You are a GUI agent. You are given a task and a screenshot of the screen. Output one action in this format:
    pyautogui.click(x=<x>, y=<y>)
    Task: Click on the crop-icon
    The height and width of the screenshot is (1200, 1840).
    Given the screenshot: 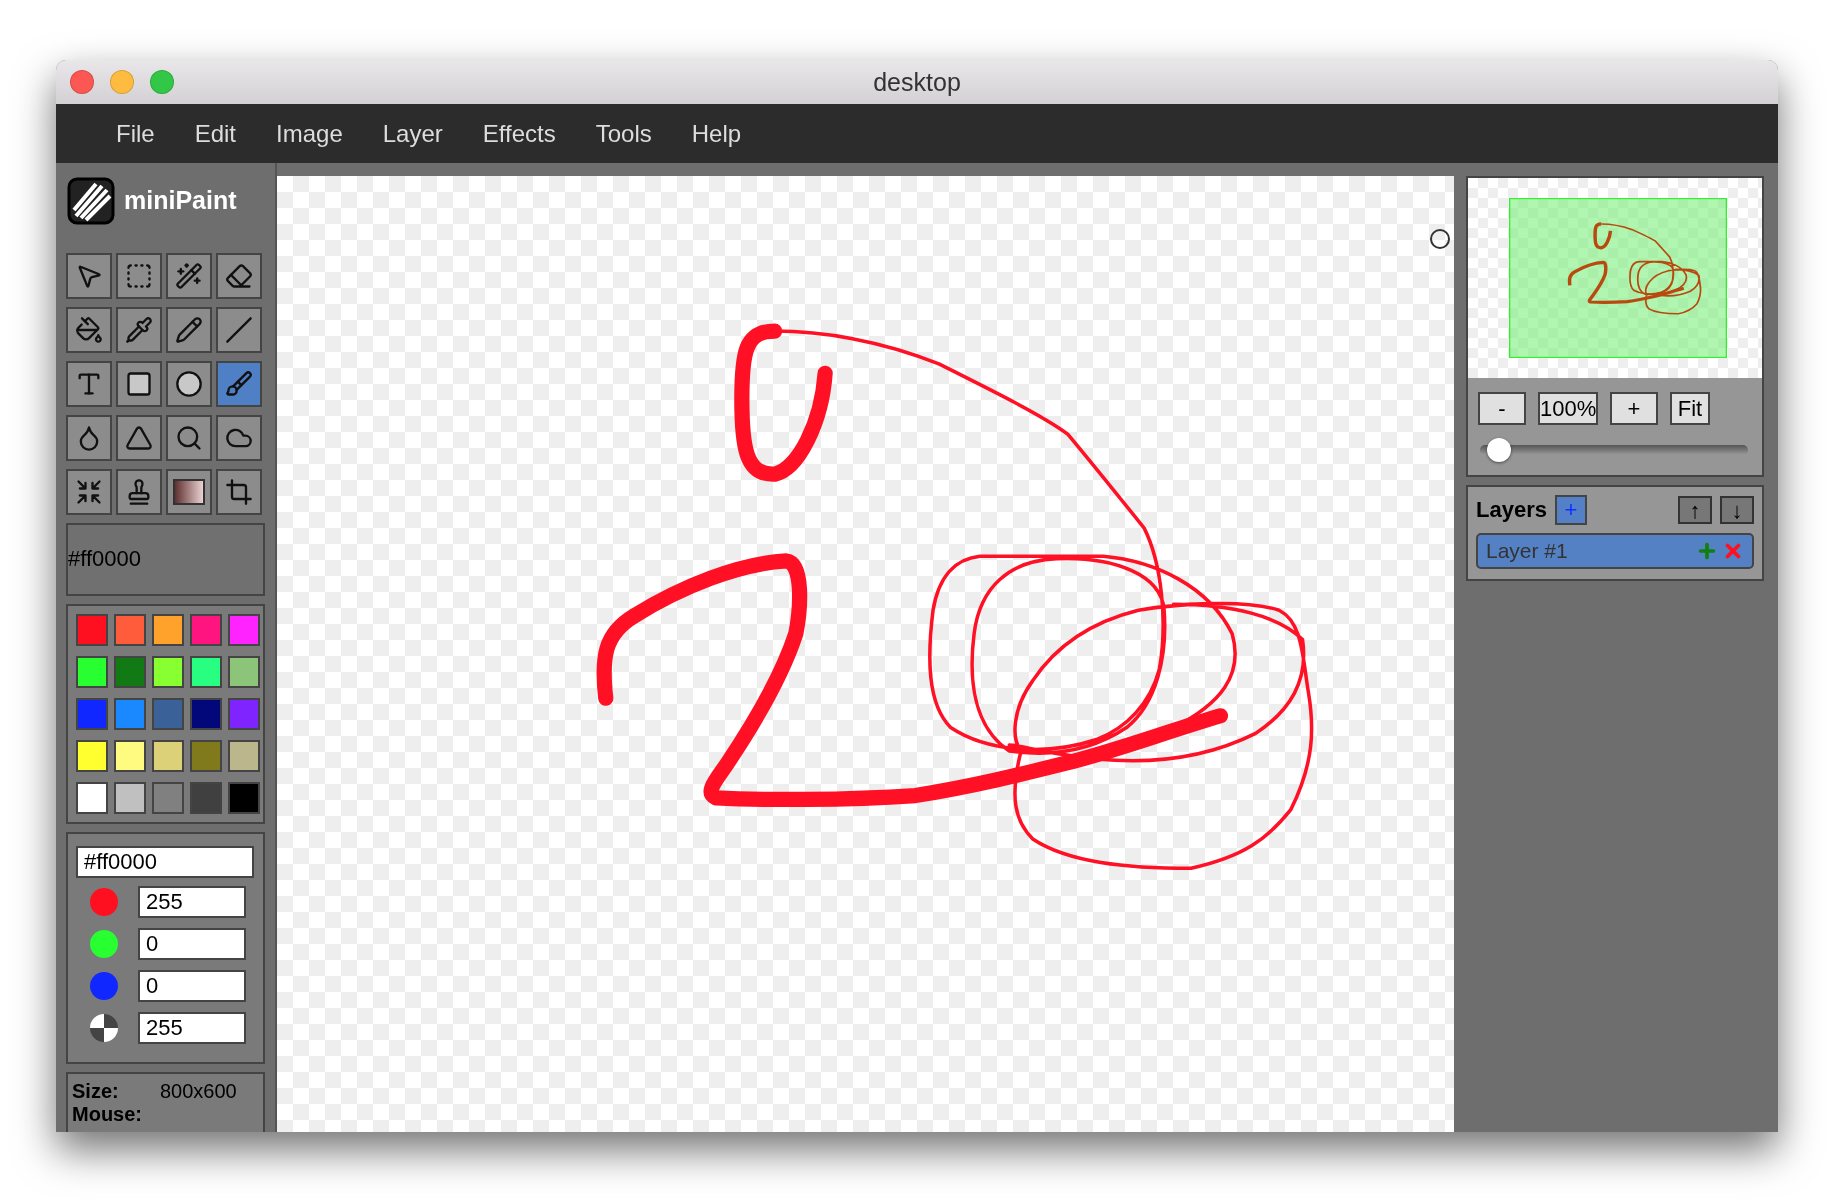 What is the action you would take?
    pyautogui.click(x=239, y=491)
    